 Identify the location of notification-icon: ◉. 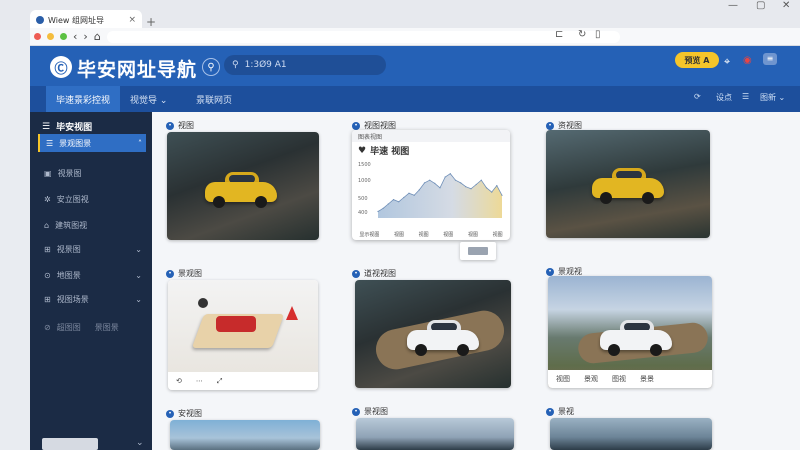
(747, 60).